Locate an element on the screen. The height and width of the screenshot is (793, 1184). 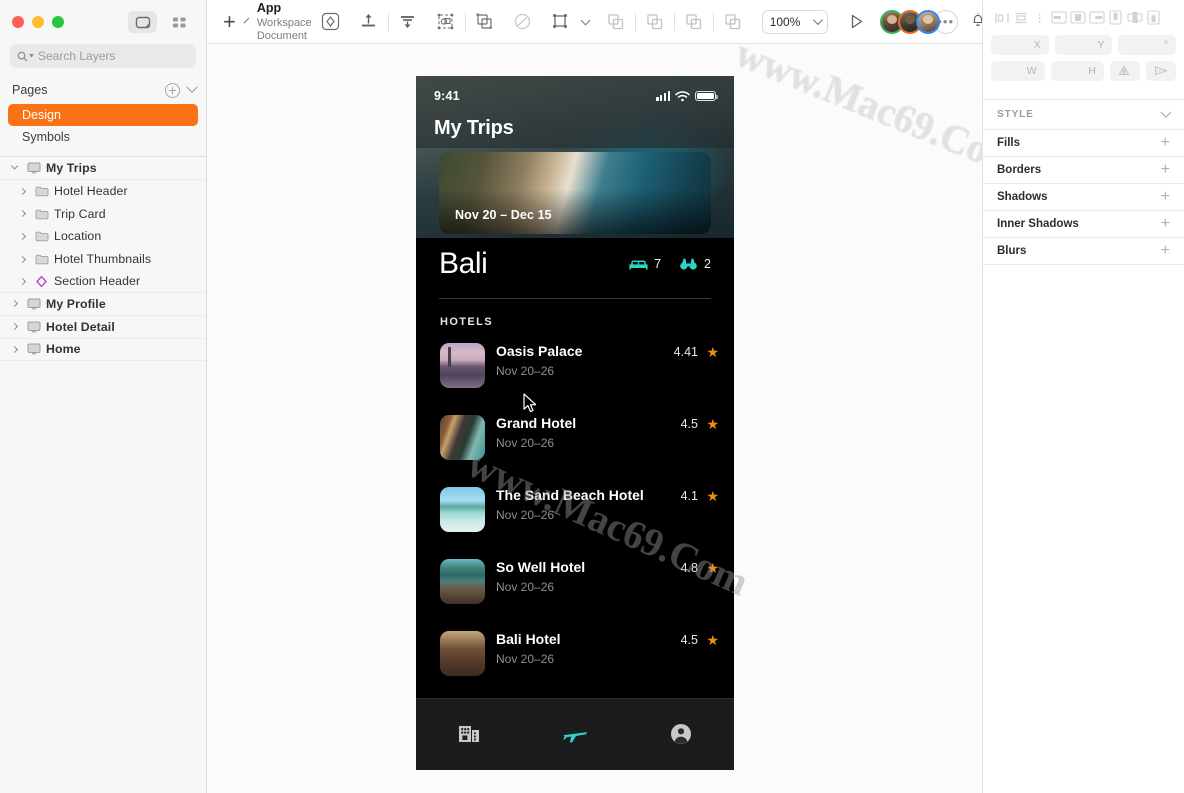
add-inner-shadow-button: + is located at coordinates (1165, 224).